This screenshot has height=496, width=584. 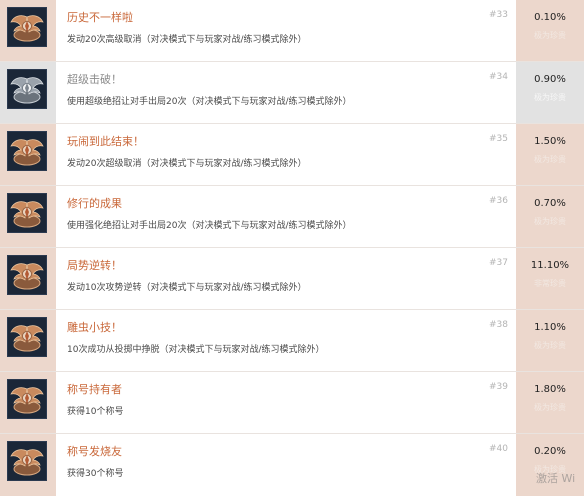 I want to click on achievement-number: #37, so click(x=498, y=263).